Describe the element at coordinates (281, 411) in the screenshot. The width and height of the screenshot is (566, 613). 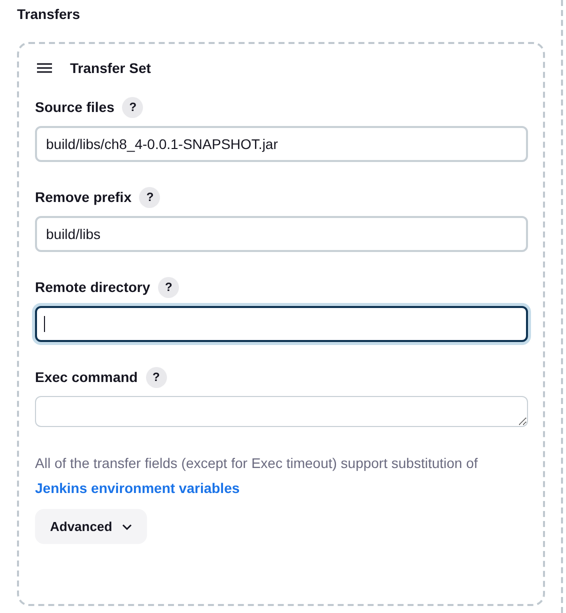
I see `textarea-field` at that location.